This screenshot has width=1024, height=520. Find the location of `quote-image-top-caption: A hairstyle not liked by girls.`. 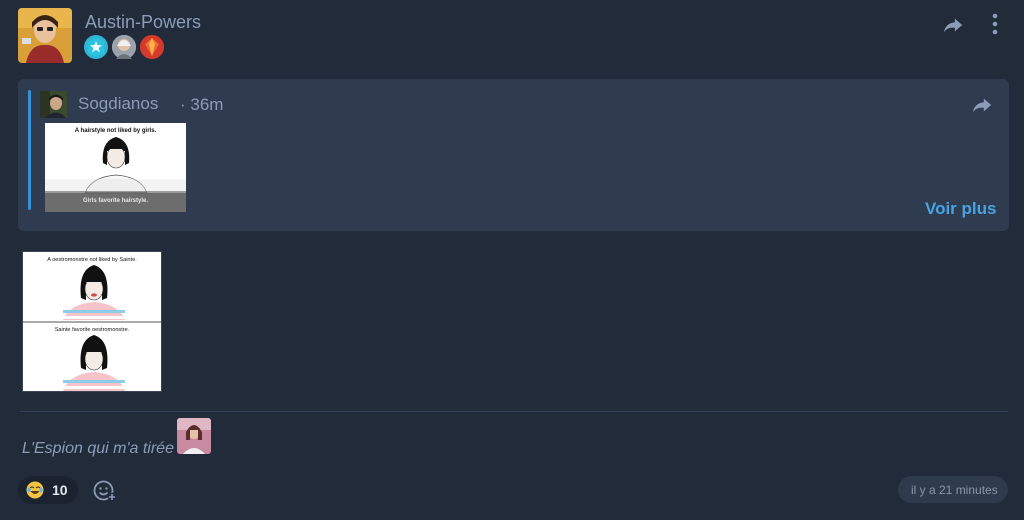

quote-image-top-caption: A hairstyle not liked by girls. is located at coordinates (116, 131).